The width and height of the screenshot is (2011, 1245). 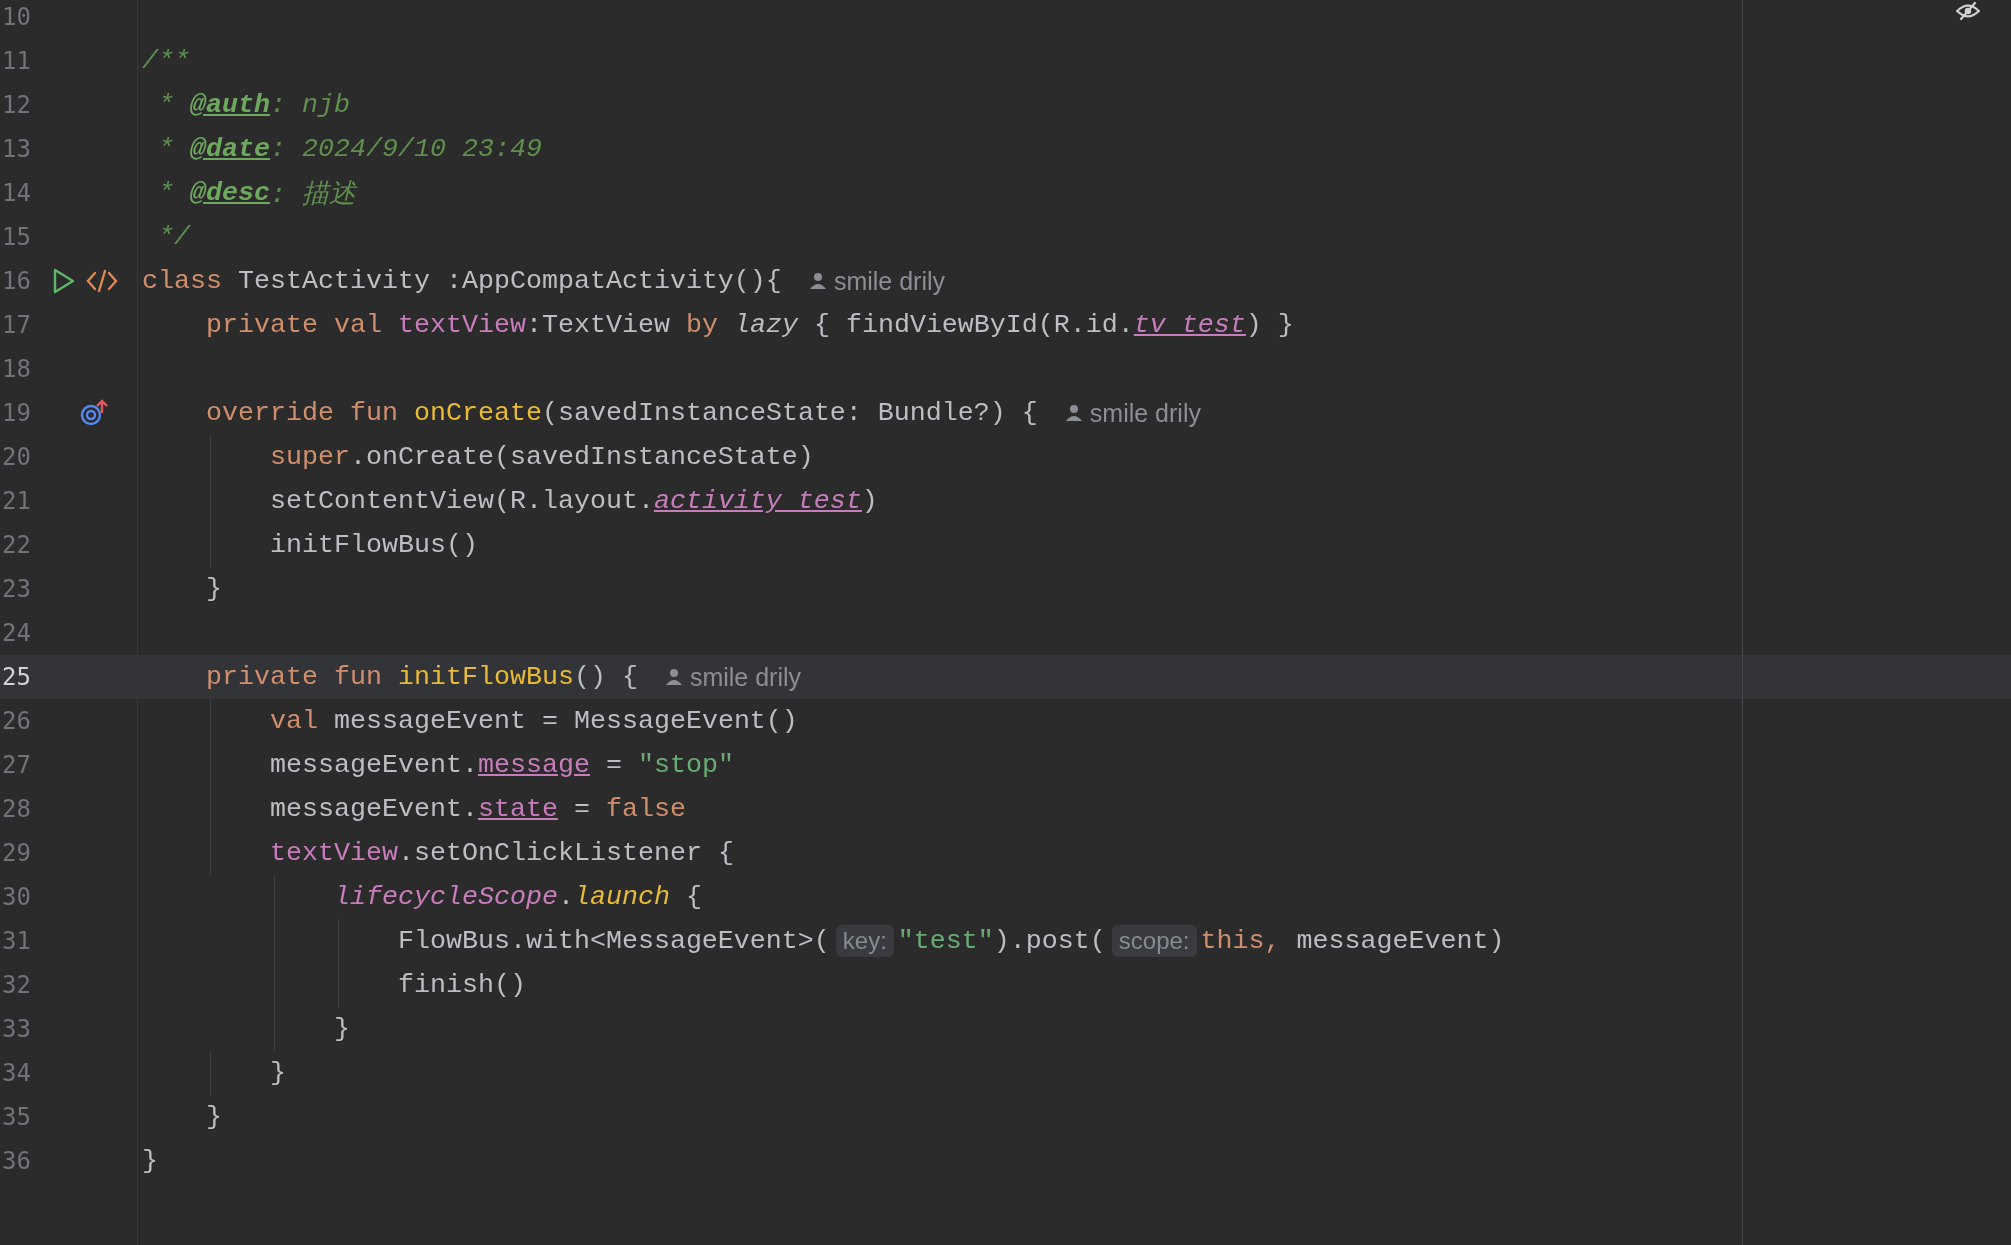 What do you see at coordinates (293, 721) in the screenshot?
I see `keyword: val` at bounding box center [293, 721].